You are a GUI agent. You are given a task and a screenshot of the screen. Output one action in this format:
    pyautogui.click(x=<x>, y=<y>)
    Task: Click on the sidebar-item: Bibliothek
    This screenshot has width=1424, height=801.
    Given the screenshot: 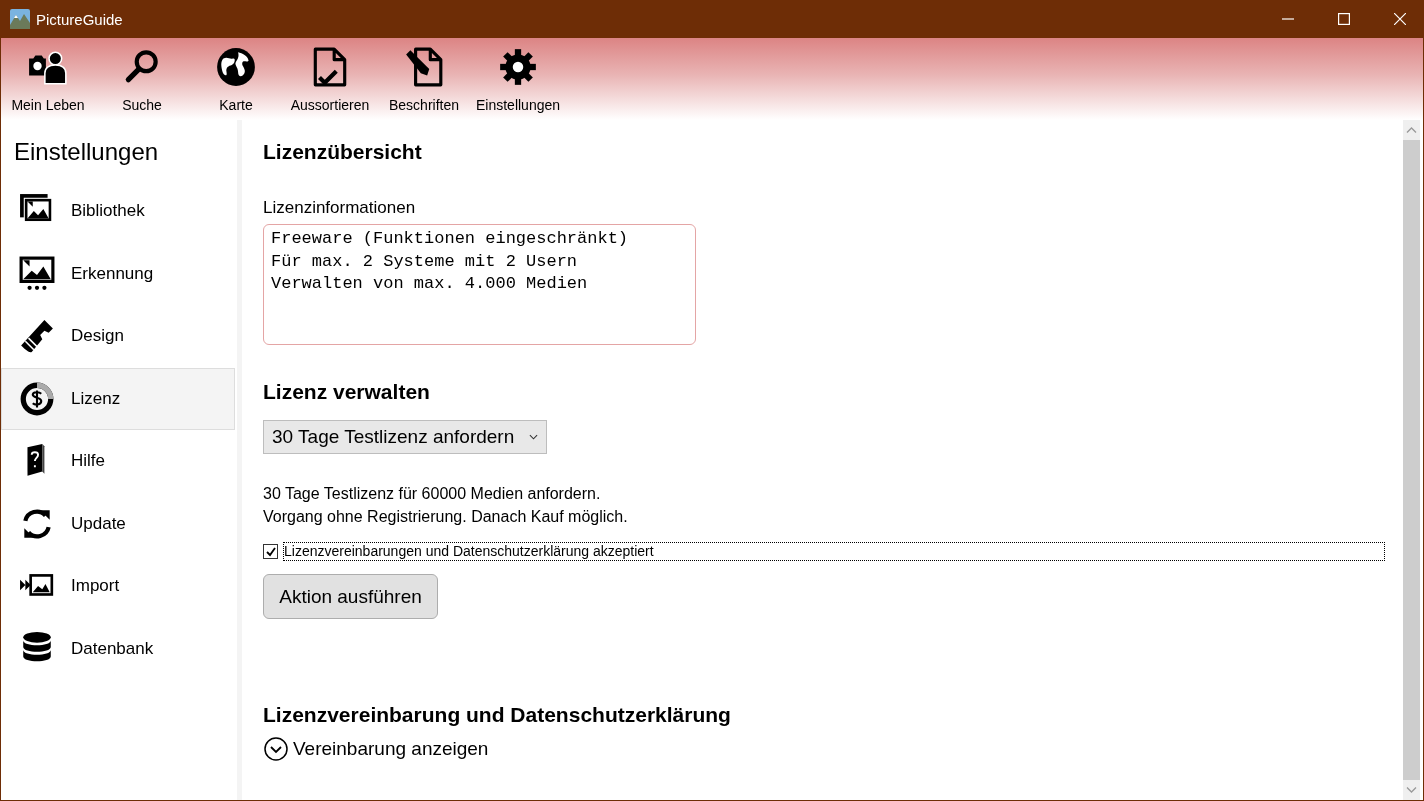 What is the action you would take?
    pyautogui.click(x=118, y=211)
    